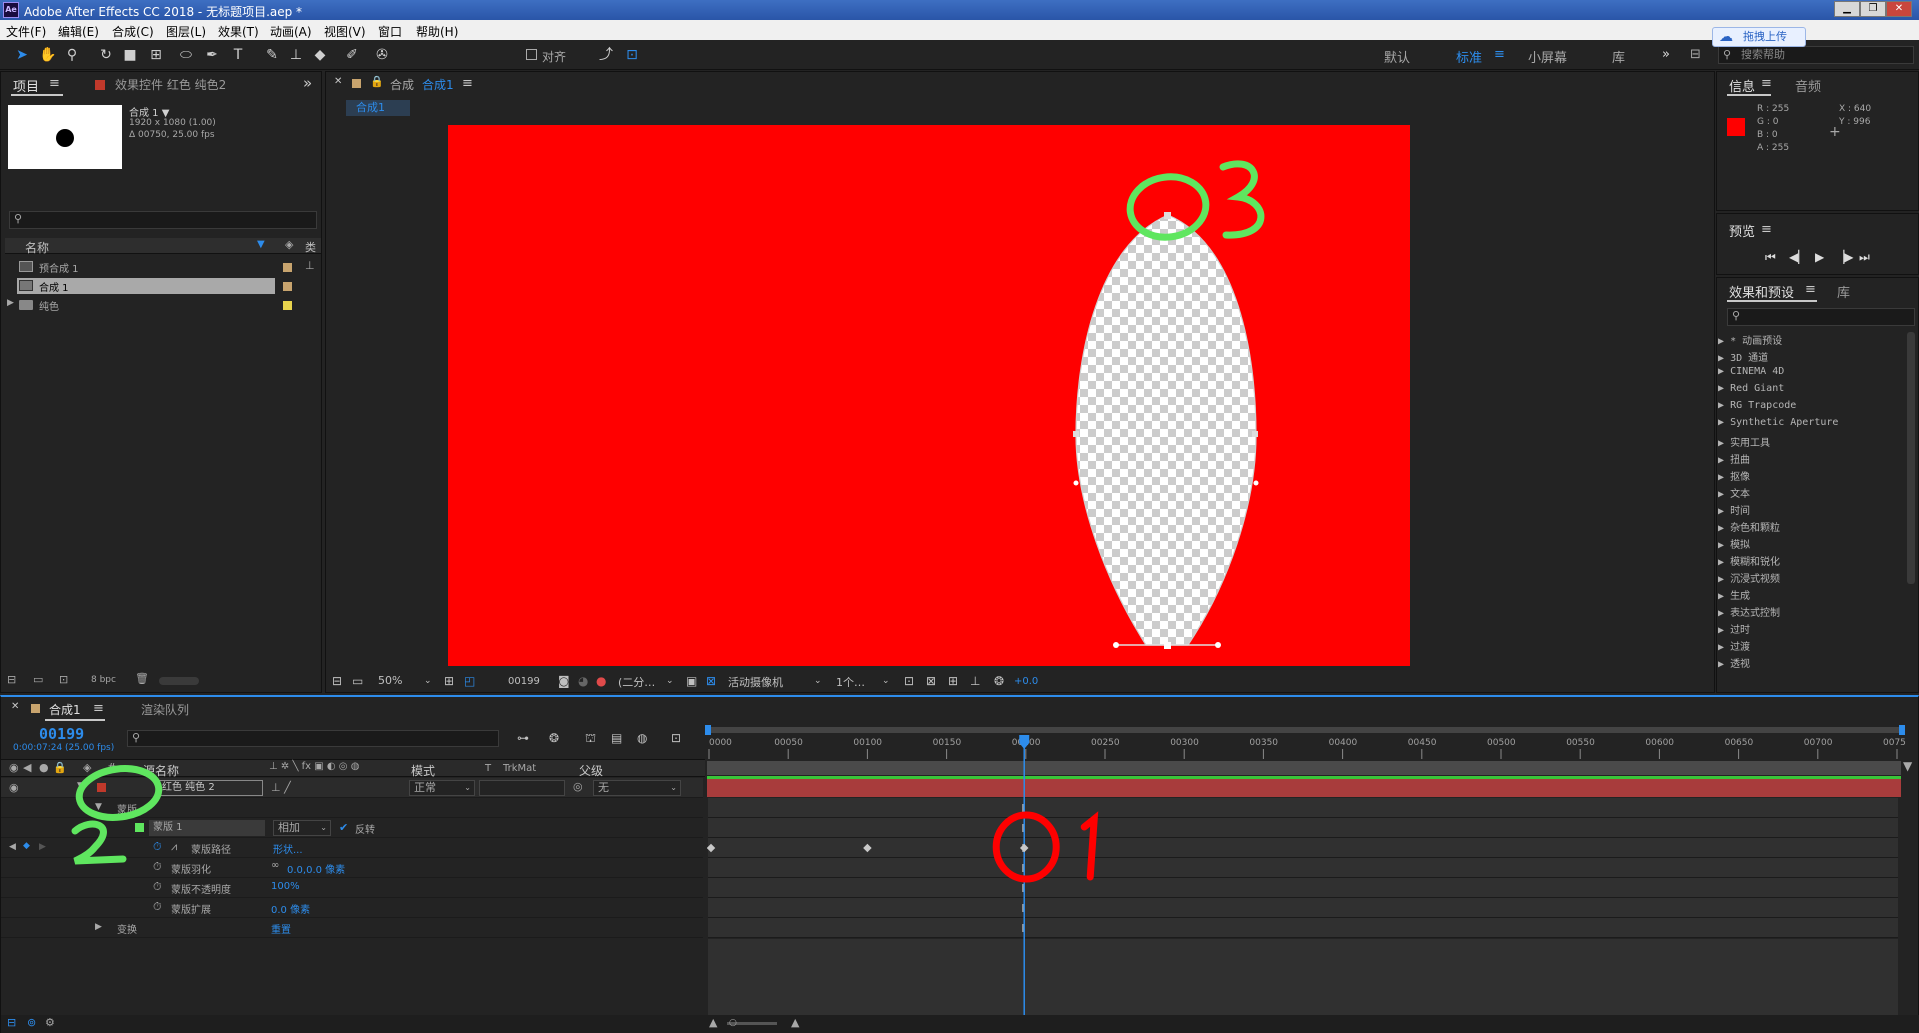 Image resolution: width=1919 pixels, height=1033 pixels. I want to click on project-item-solids-folder: ▶ 纯色, so click(163, 305).